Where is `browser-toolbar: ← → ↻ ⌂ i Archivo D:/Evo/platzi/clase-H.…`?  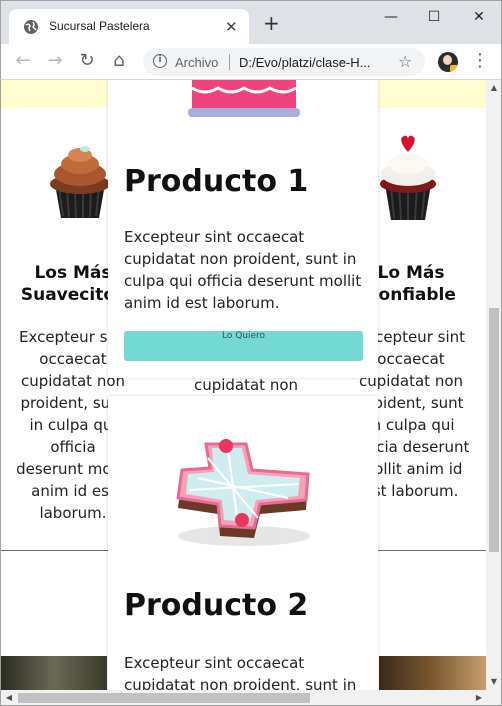
browser-toolbar: ← → ↻ ⌂ i Archivo D:/Evo/platzi/clase-H.… is located at coordinates (251, 62).